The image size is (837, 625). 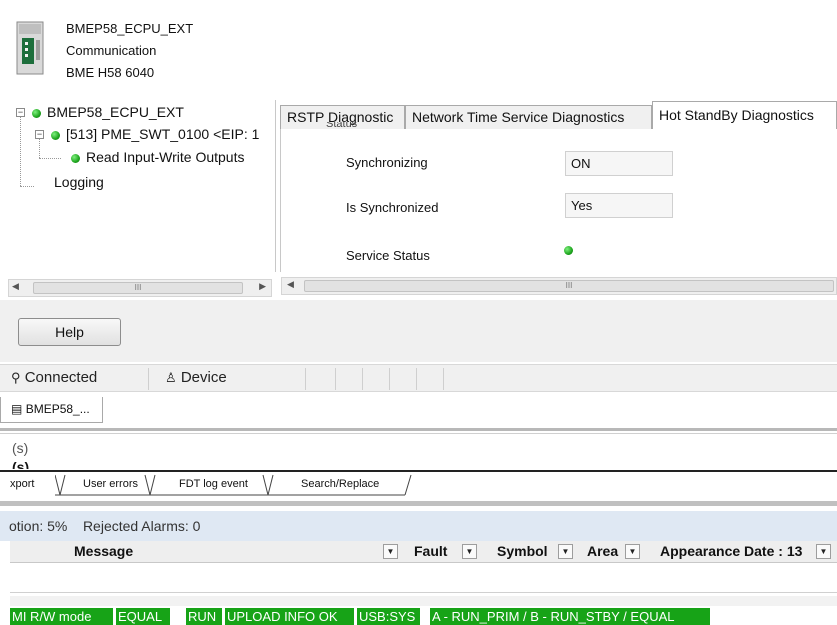 I want to click on alarms-summary: otion: 5% Rejected Alarms: 0, so click(x=418, y=526).